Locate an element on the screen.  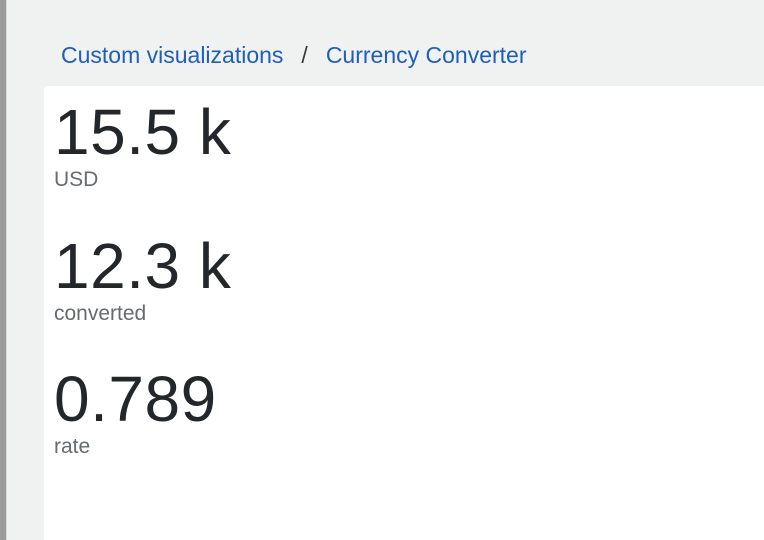
metric-value: 15.5 k is located at coordinates (143, 132).